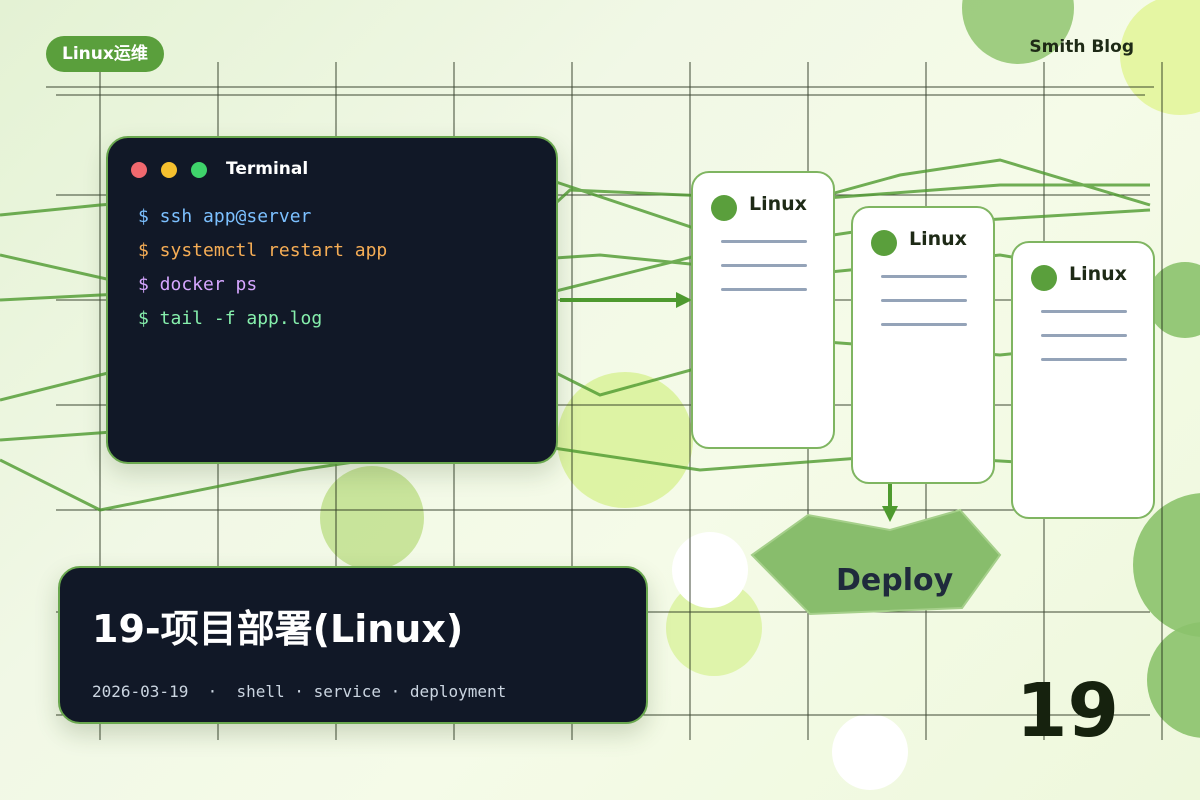 This screenshot has width=1200, height=800. I want to click on terminal-title: Terminal, so click(267, 169).